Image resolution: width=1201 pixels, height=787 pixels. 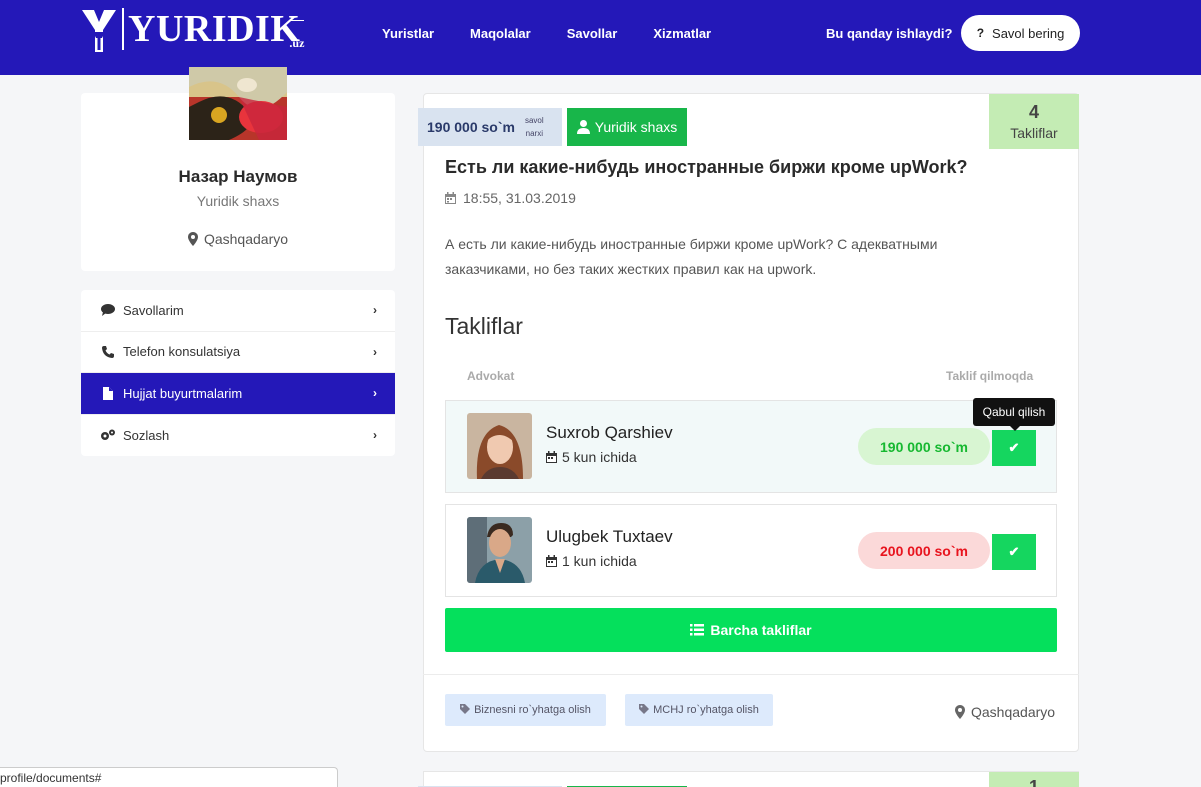 I want to click on question-date-text: 18:55, 31.03.2019, so click(x=519, y=198).